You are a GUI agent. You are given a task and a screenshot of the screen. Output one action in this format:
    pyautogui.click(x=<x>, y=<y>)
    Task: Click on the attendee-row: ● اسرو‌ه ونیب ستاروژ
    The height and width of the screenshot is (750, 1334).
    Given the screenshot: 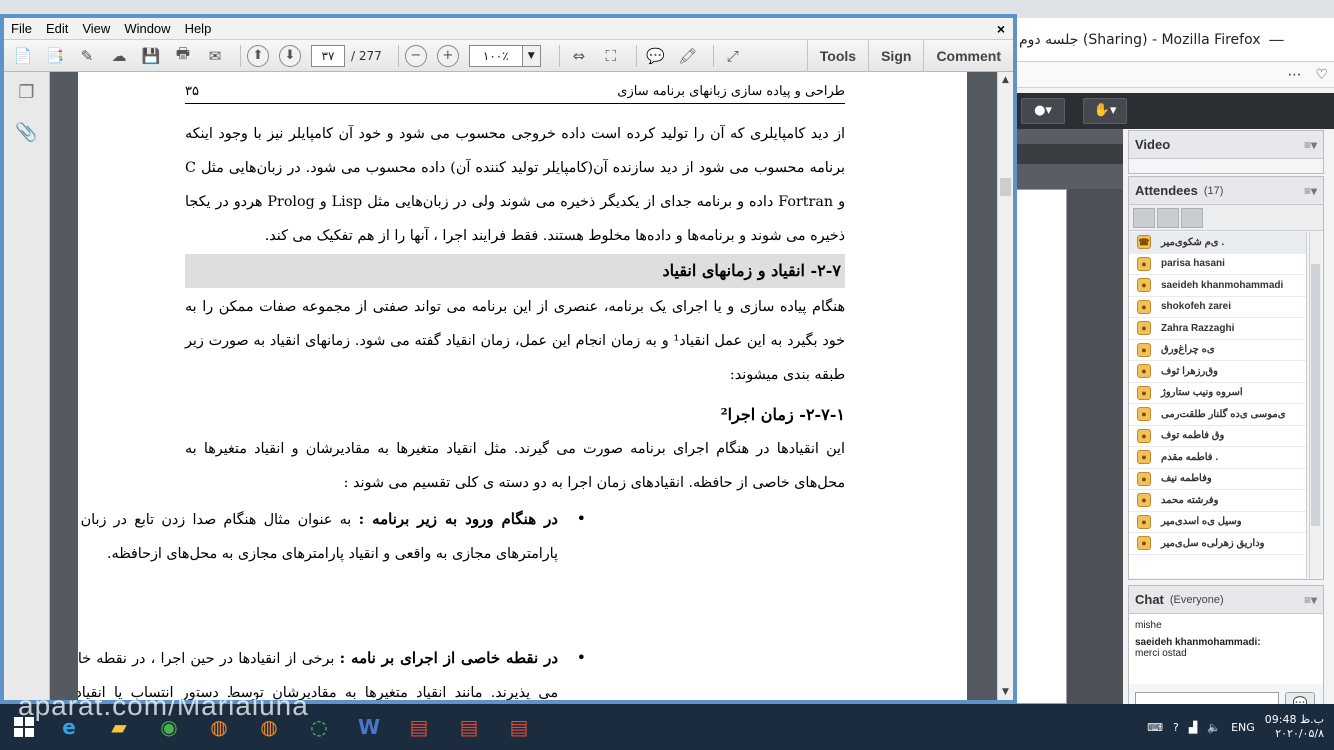 What is the action you would take?
    pyautogui.click(x=1217, y=393)
    